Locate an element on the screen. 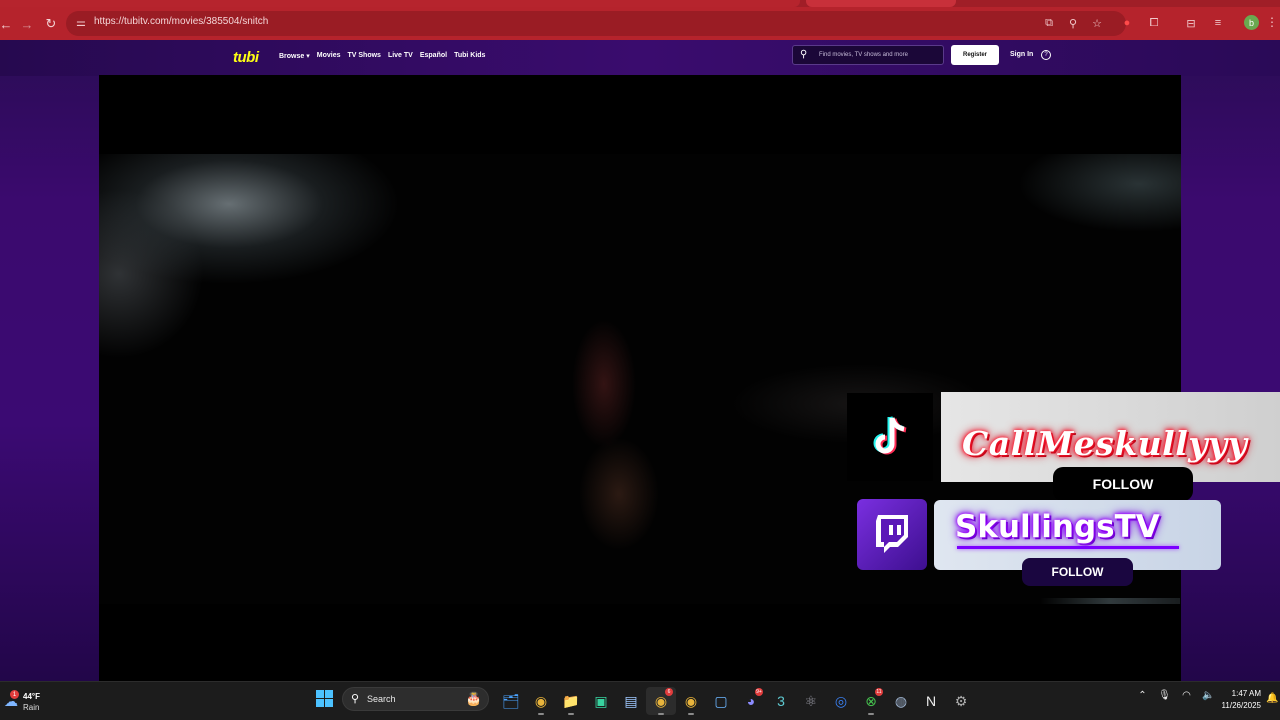  chrome-profile-icon: ◉ 6 is located at coordinates (661, 701).